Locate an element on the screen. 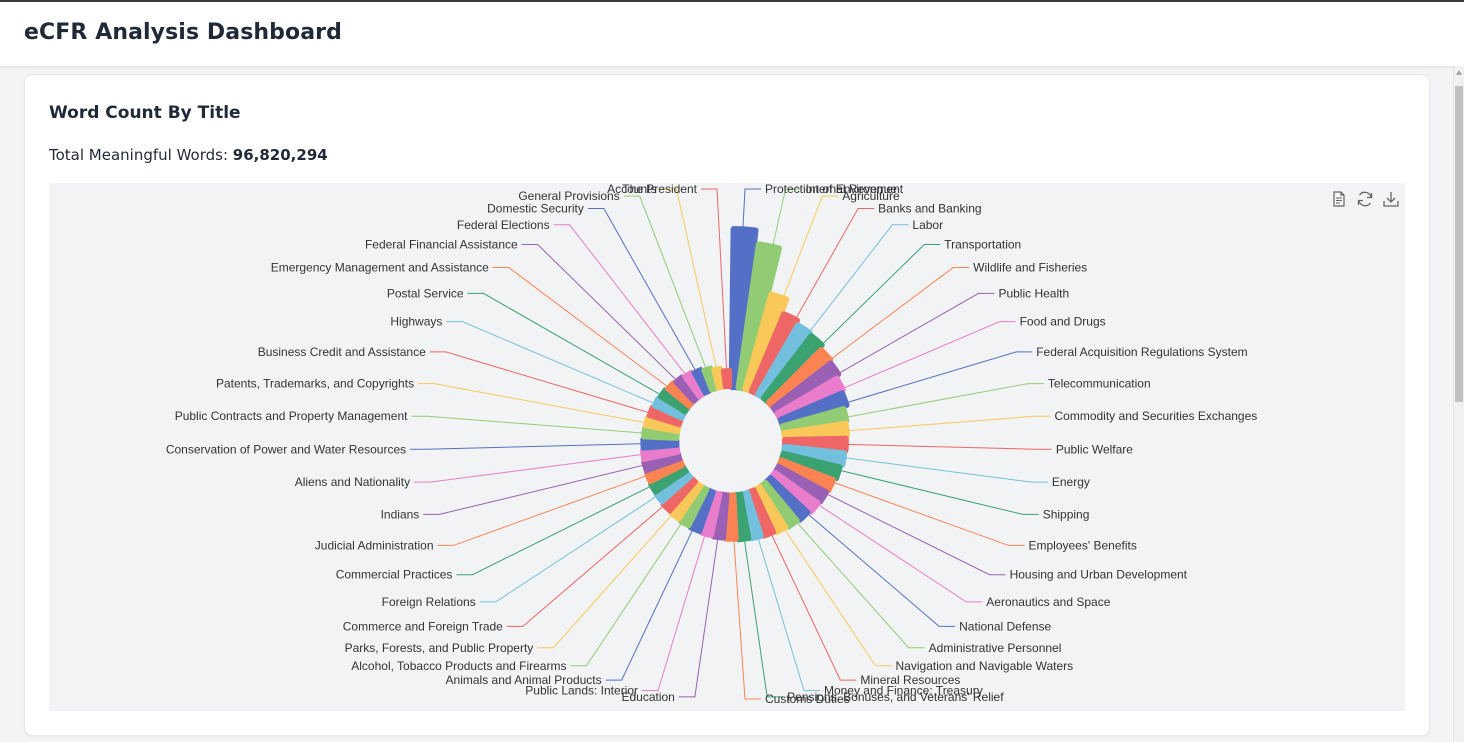  category-label: Public Health is located at coordinates (1033, 293).